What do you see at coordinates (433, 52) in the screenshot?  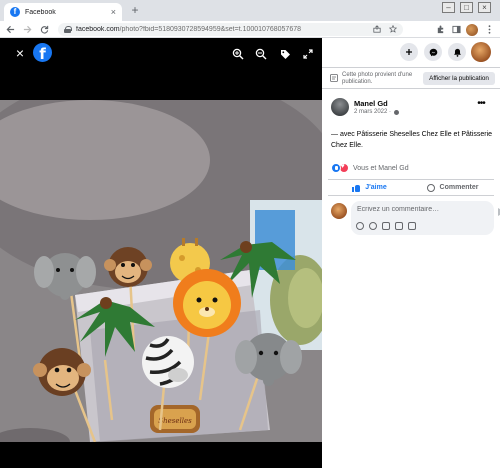 I see `messenger-icon` at bounding box center [433, 52].